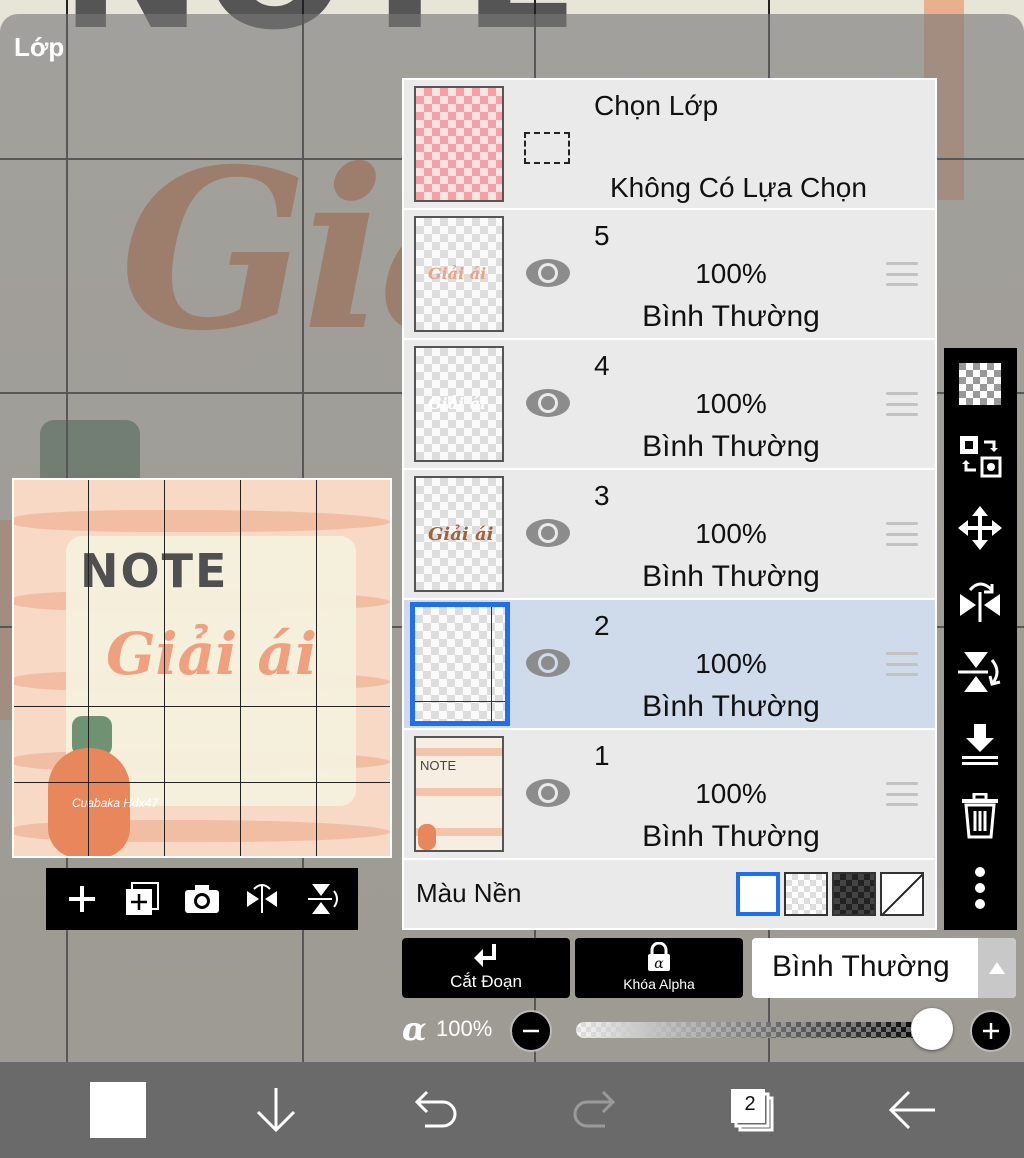 This screenshot has width=1024, height=1158. What do you see at coordinates (991, 1031) in the screenshot?
I see `opacity-increase-button` at bounding box center [991, 1031].